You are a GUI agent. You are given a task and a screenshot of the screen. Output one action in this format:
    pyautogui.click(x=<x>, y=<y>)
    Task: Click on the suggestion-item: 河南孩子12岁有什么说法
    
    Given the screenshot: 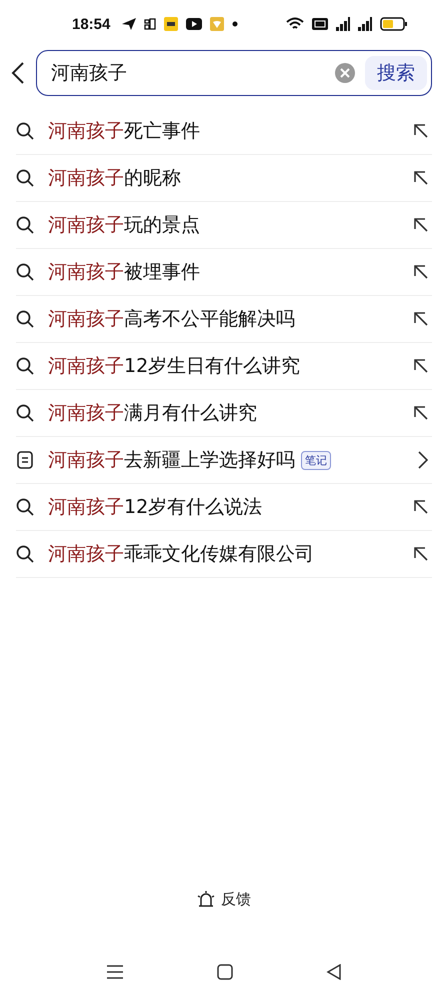 What is the action you would take?
    pyautogui.click(x=224, y=507)
    